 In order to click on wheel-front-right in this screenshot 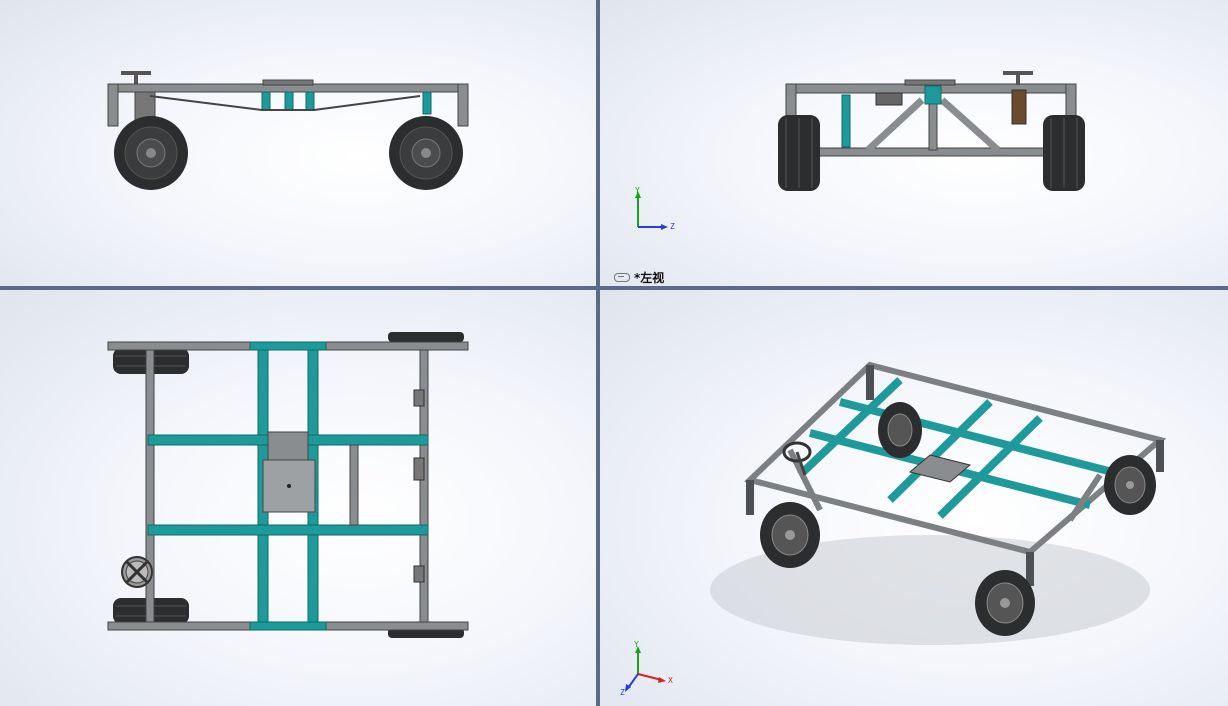, I will do `click(1005, 603)`.